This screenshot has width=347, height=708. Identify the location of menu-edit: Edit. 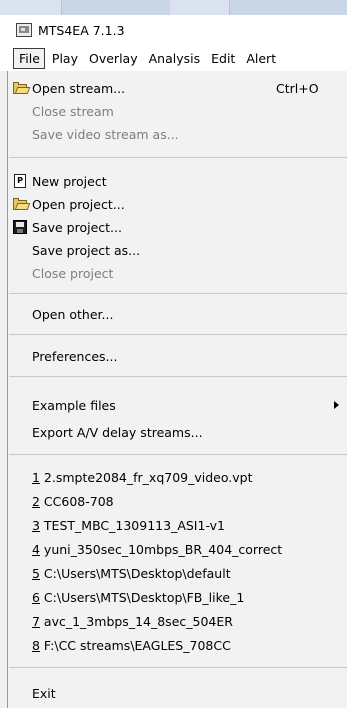
(222, 58).